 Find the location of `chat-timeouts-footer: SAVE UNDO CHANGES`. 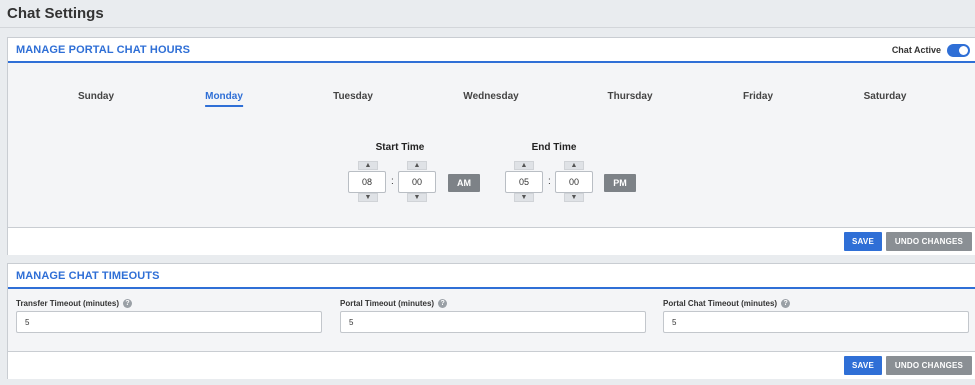

chat-timeouts-footer: SAVE UNDO CHANGES is located at coordinates (491, 365).